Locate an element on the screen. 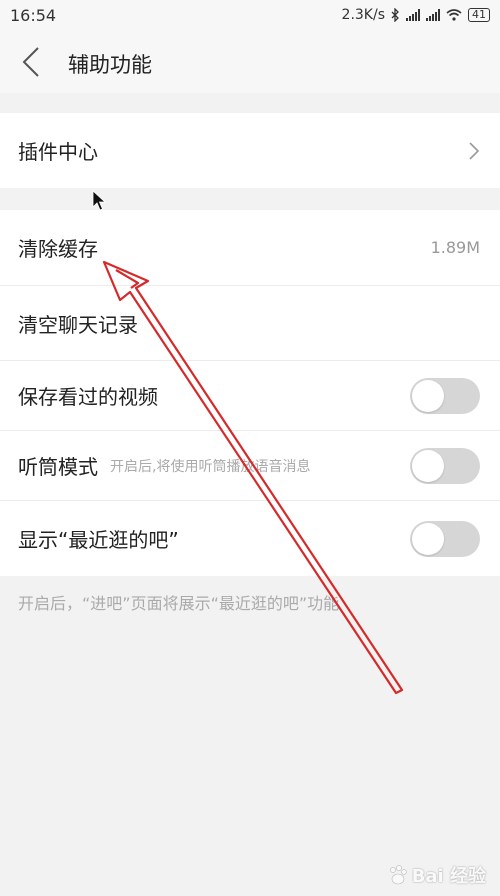 This screenshot has width=500, height=896. plugin-section: 插件中心 is located at coordinates (250, 150).